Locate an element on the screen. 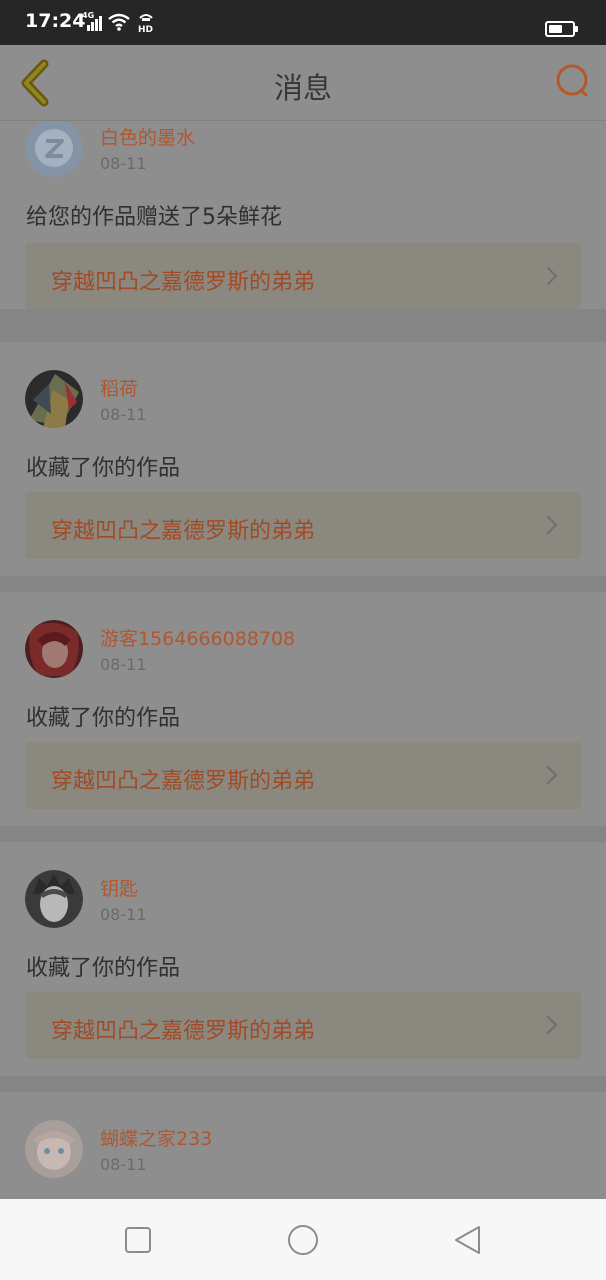  search-button is located at coordinates (572, 83).